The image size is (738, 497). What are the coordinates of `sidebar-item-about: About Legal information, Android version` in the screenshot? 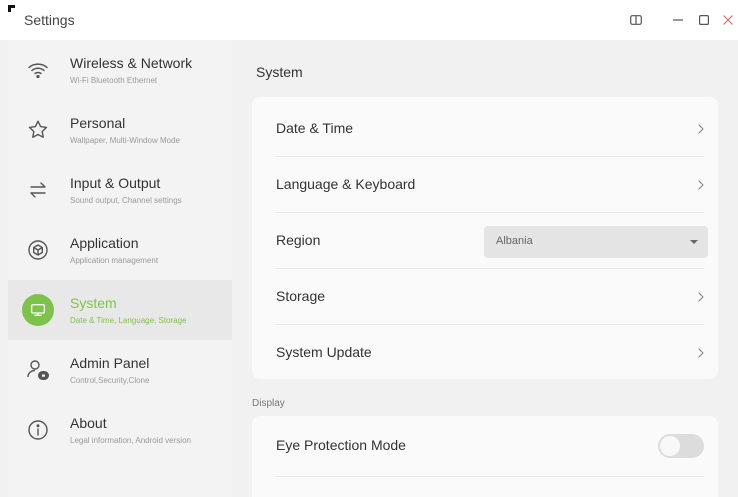 It's located at (120, 430).